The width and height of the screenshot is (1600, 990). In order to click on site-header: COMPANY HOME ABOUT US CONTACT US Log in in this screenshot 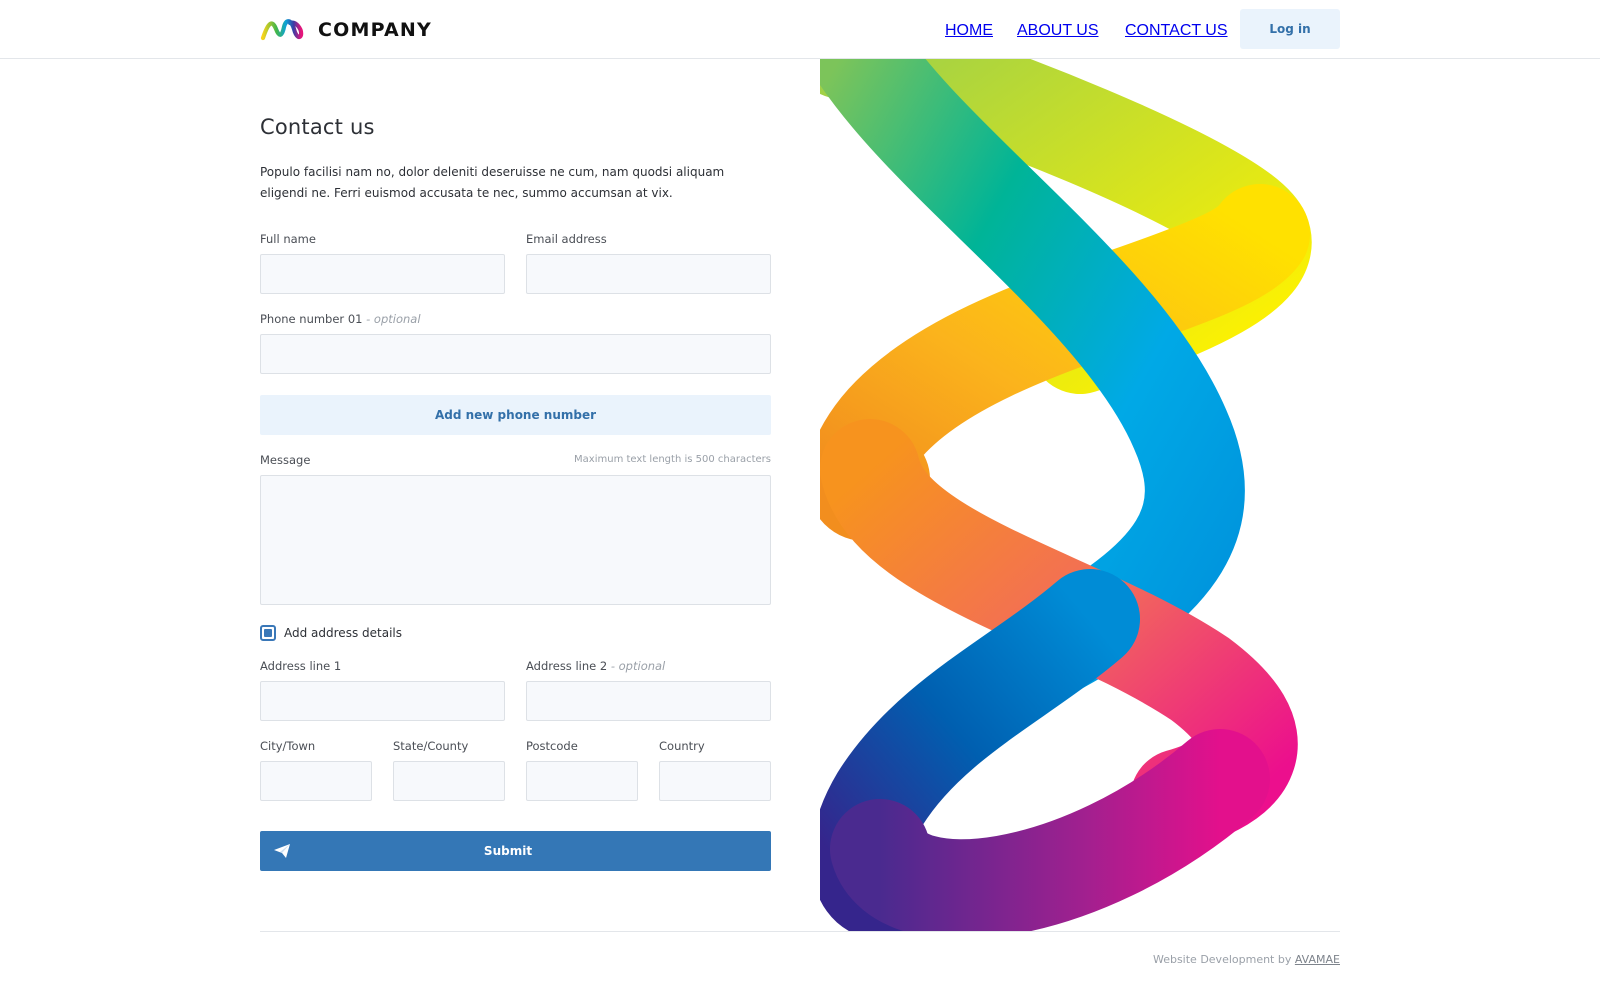, I will do `click(800, 29)`.